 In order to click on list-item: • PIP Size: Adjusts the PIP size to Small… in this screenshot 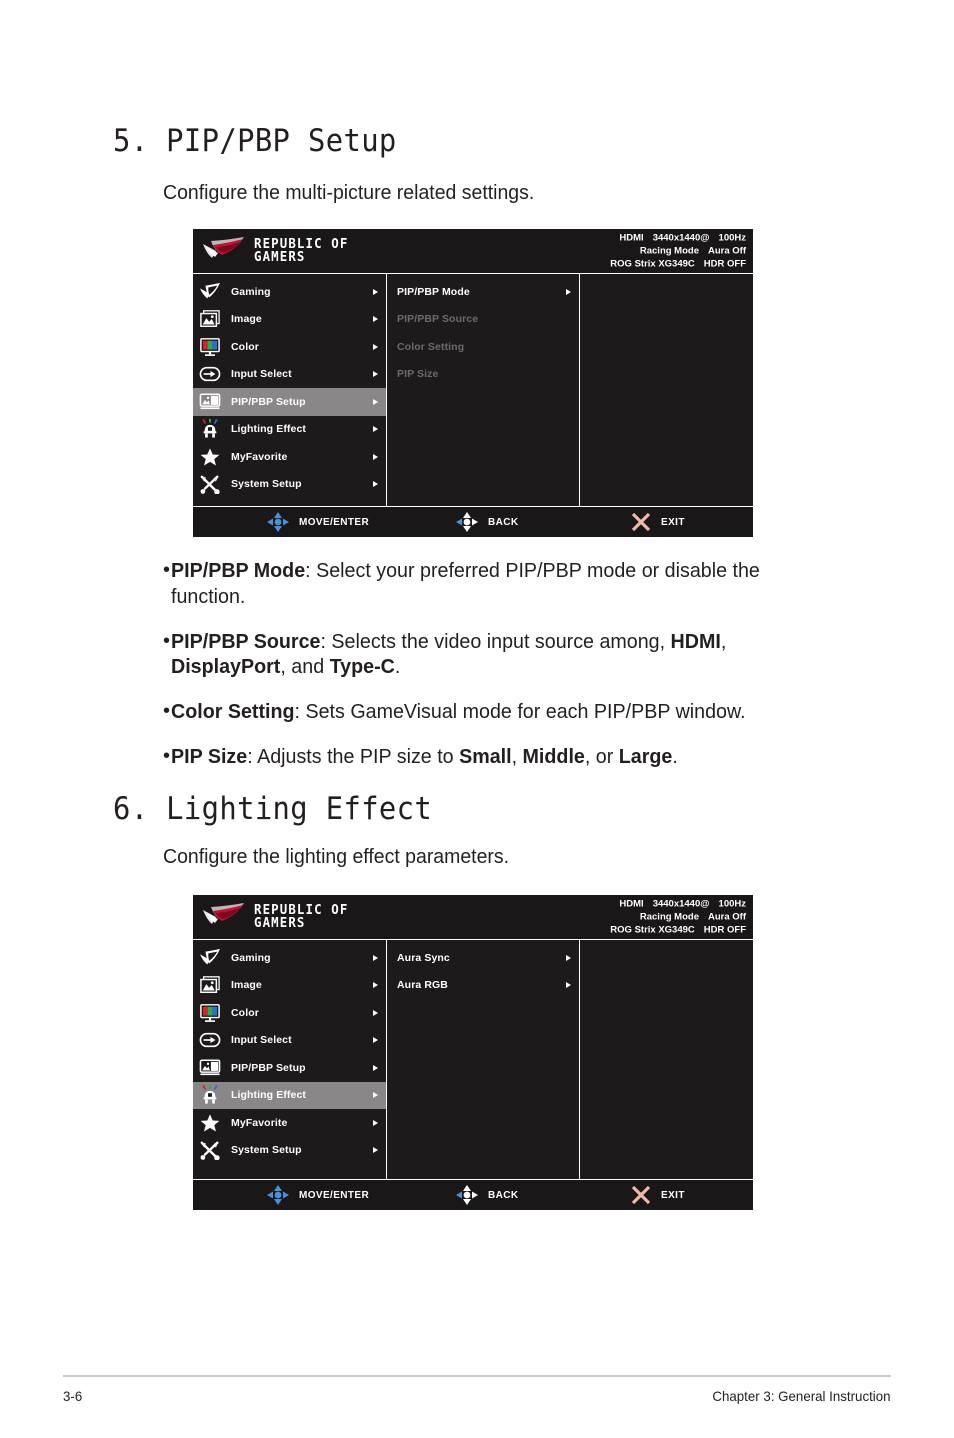, I will do `click(503, 757)`.